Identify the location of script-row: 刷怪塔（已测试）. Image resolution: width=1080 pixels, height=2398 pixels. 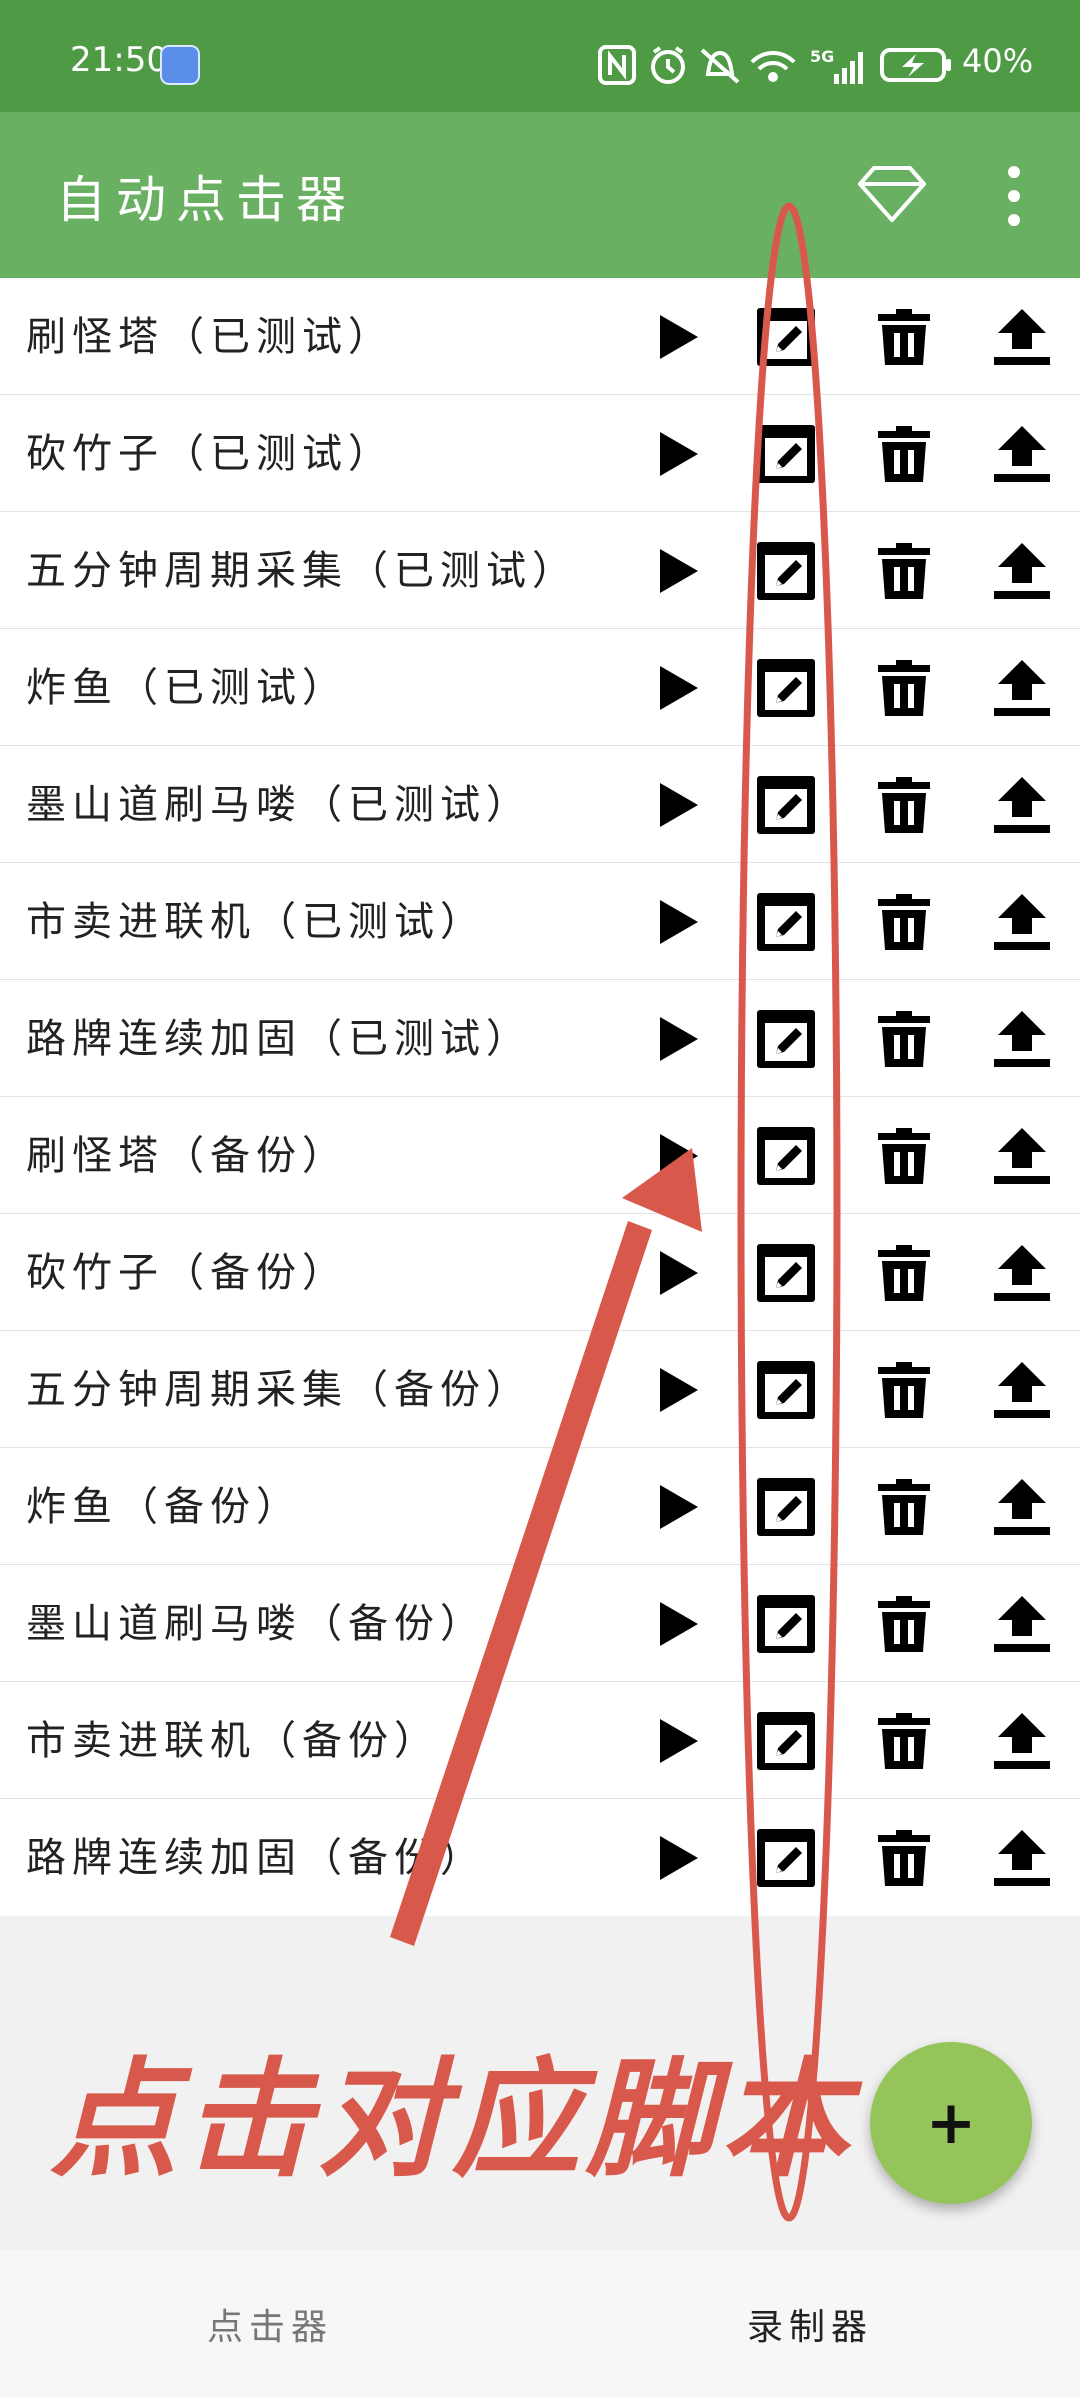
(540, 336).